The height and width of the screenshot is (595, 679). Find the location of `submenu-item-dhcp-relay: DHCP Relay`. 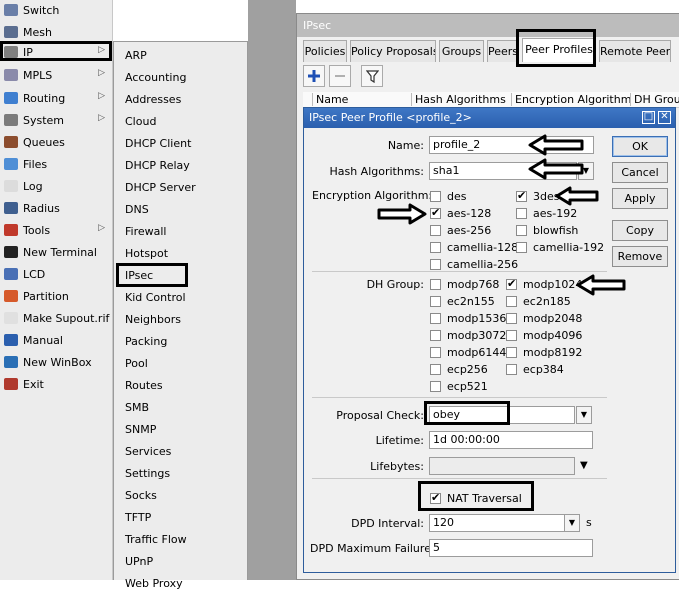

submenu-item-dhcp-relay: DHCP Relay is located at coordinates (157, 166).